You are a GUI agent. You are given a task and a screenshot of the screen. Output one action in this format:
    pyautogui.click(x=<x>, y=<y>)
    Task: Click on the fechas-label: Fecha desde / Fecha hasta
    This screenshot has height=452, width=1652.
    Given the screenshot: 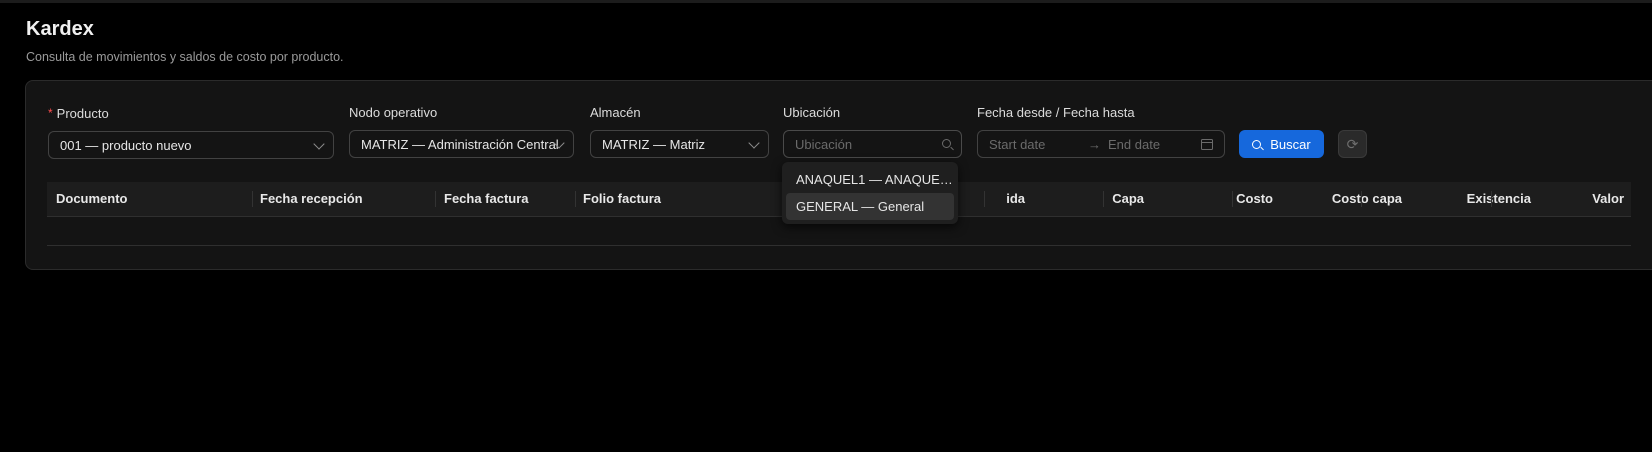 What is the action you would take?
    pyautogui.click(x=1056, y=112)
    